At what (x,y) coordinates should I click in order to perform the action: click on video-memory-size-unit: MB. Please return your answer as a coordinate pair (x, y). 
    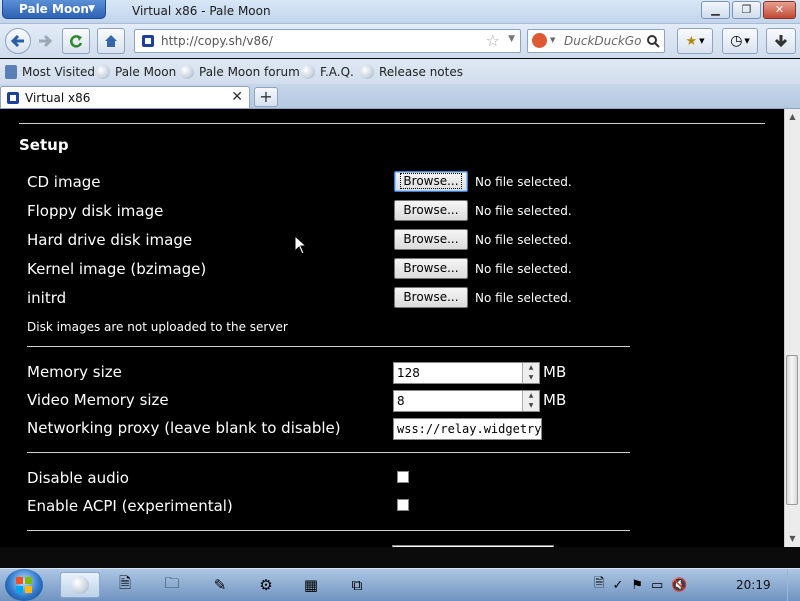
    Looking at the image, I should click on (555, 400).